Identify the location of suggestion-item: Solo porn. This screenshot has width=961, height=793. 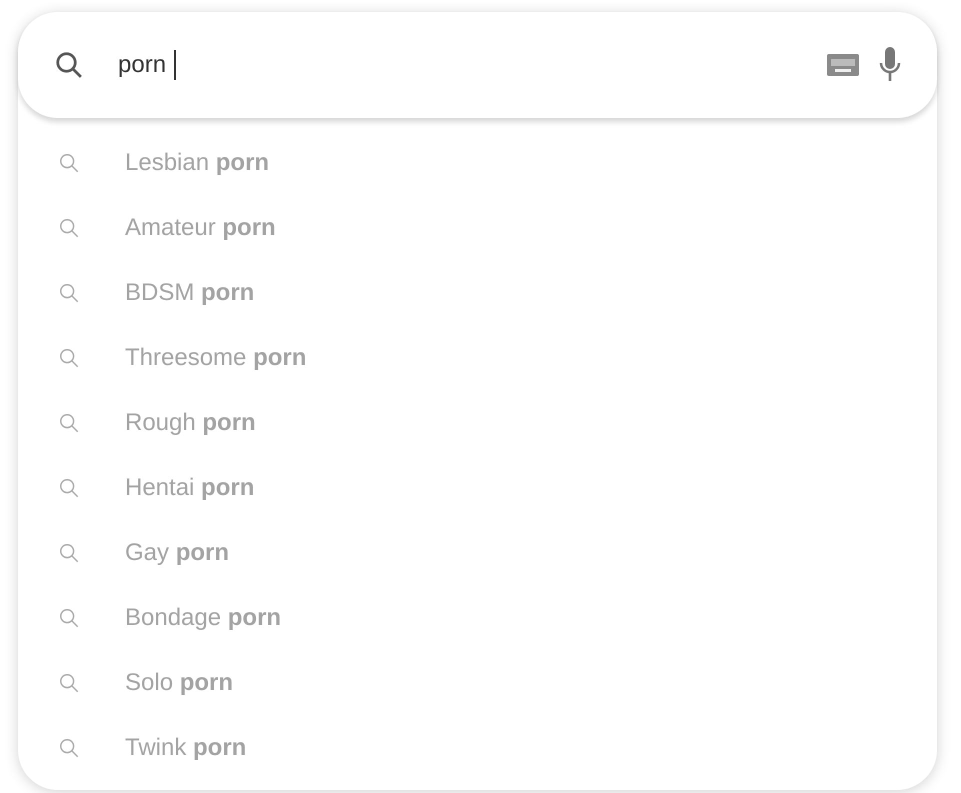
(477, 682).